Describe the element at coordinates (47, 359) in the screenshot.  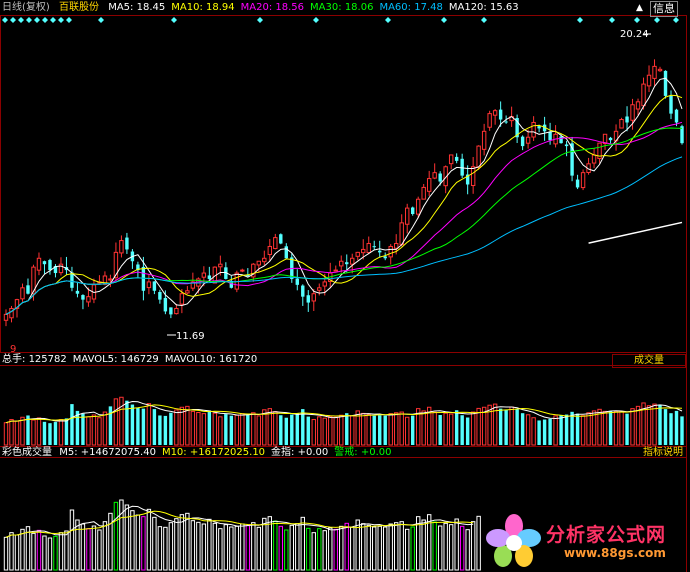
I see `legend-value: 125782` at that location.